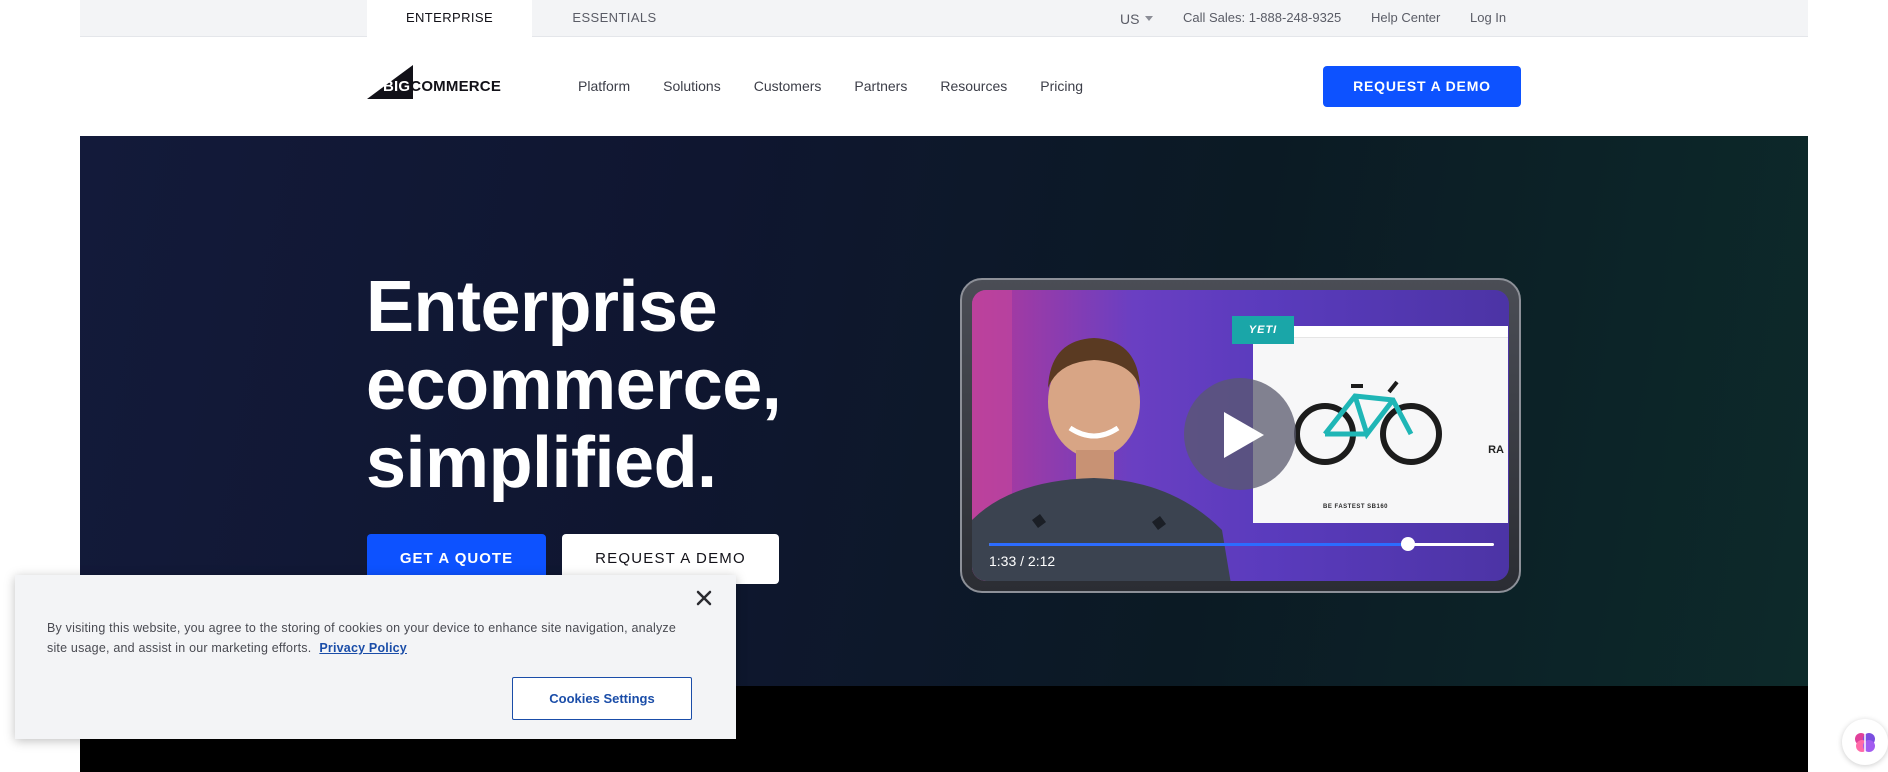  What do you see at coordinates (1422, 86) in the screenshot?
I see `request-demo-button-header: REQUEST A DEMO` at bounding box center [1422, 86].